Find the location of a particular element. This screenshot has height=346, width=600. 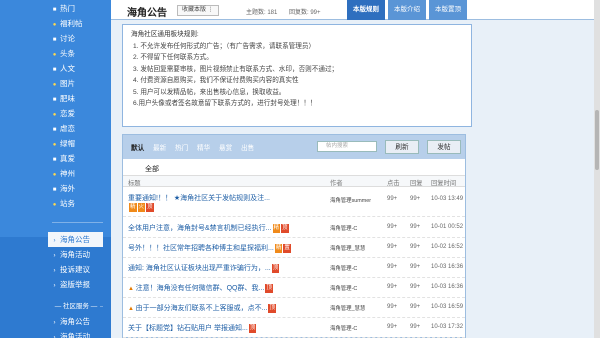

sidebar-item: ●恋爱 is located at coordinates (77, 113).